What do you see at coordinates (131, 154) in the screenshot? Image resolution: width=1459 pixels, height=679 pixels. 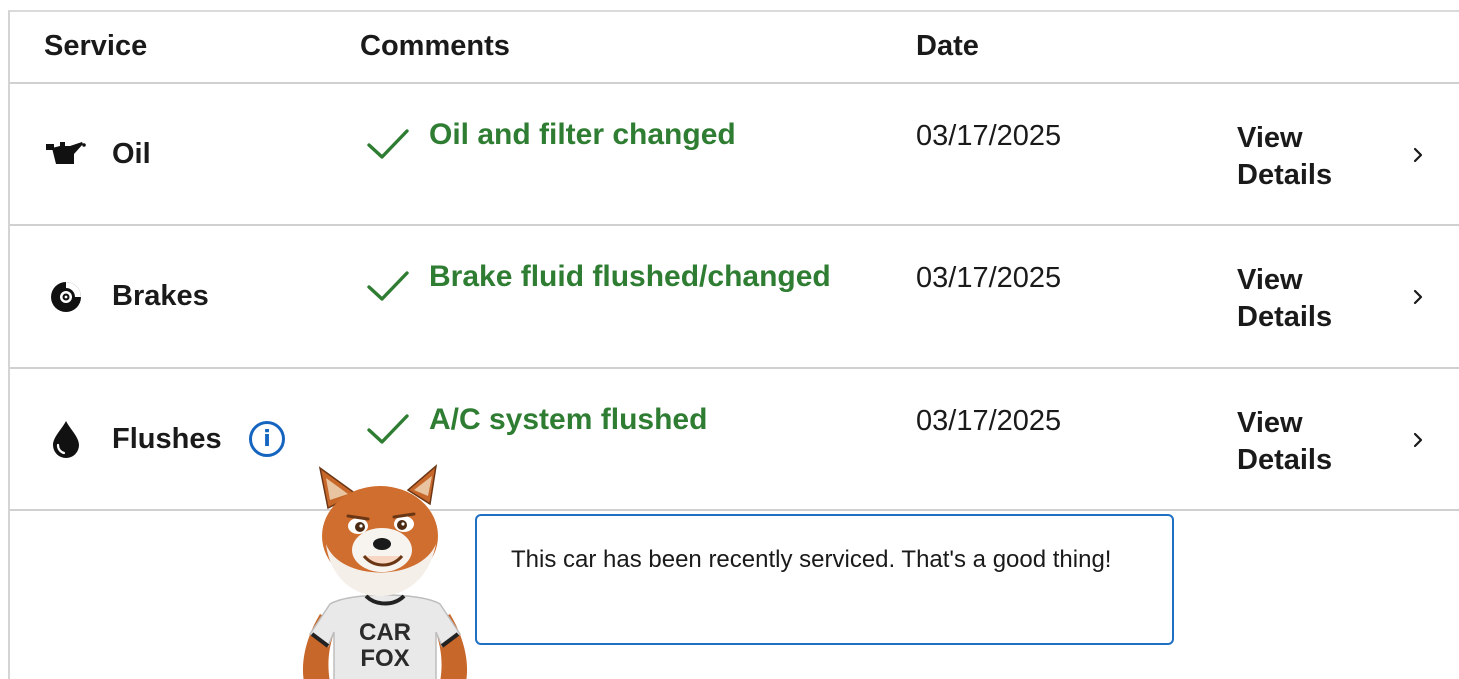 I see `service-label-oil: Oil` at bounding box center [131, 154].